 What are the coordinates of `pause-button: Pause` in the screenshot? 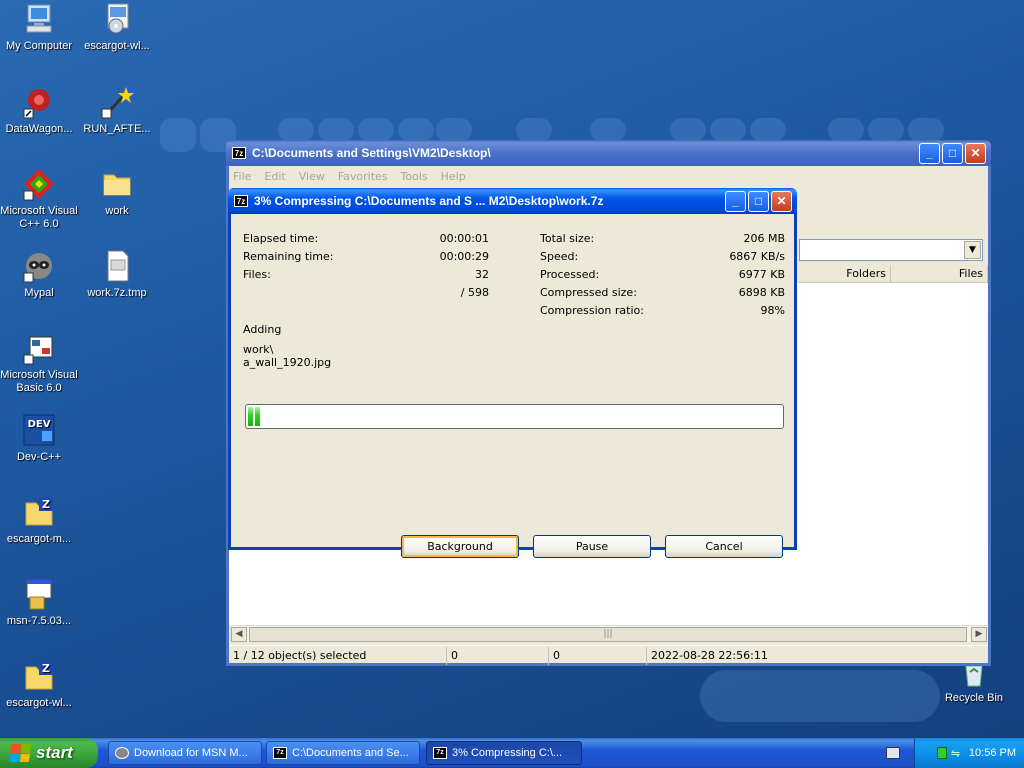 It's located at (592, 546).